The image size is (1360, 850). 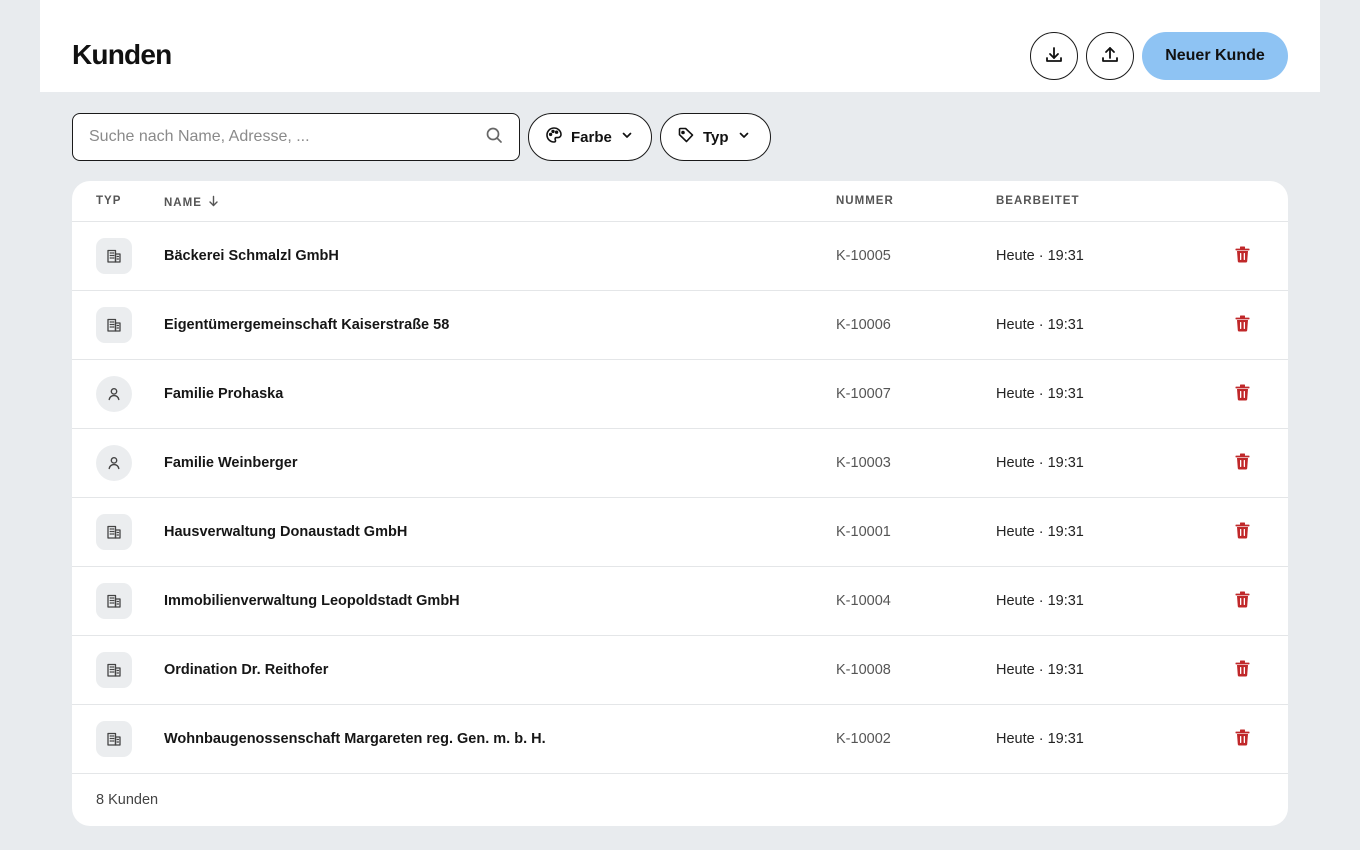 What do you see at coordinates (213, 202) in the screenshot?
I see `arrow-down-icon` at bounding box center [213, 202].